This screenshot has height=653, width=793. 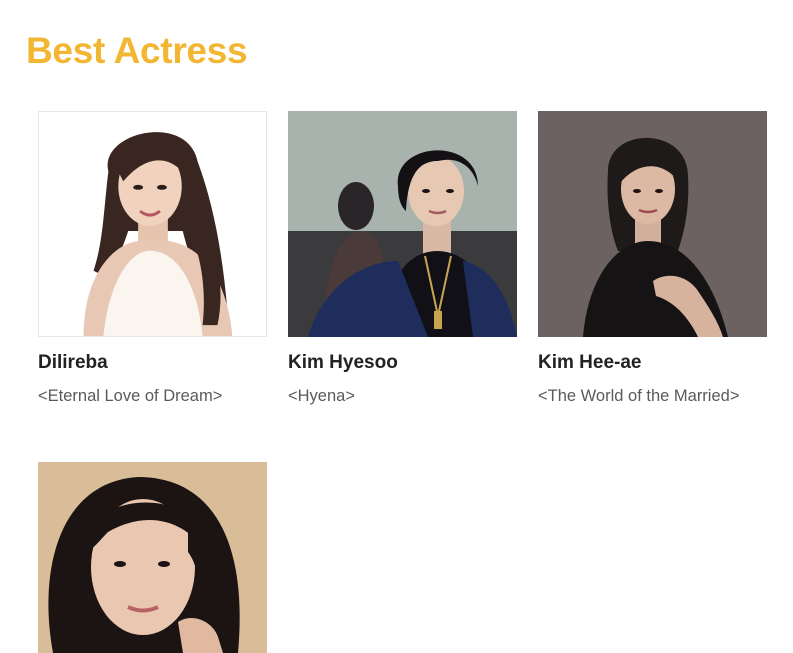 I want to click on nominee-card: Kim Hyesoo <Hyena>, so click(x=402, y=258).